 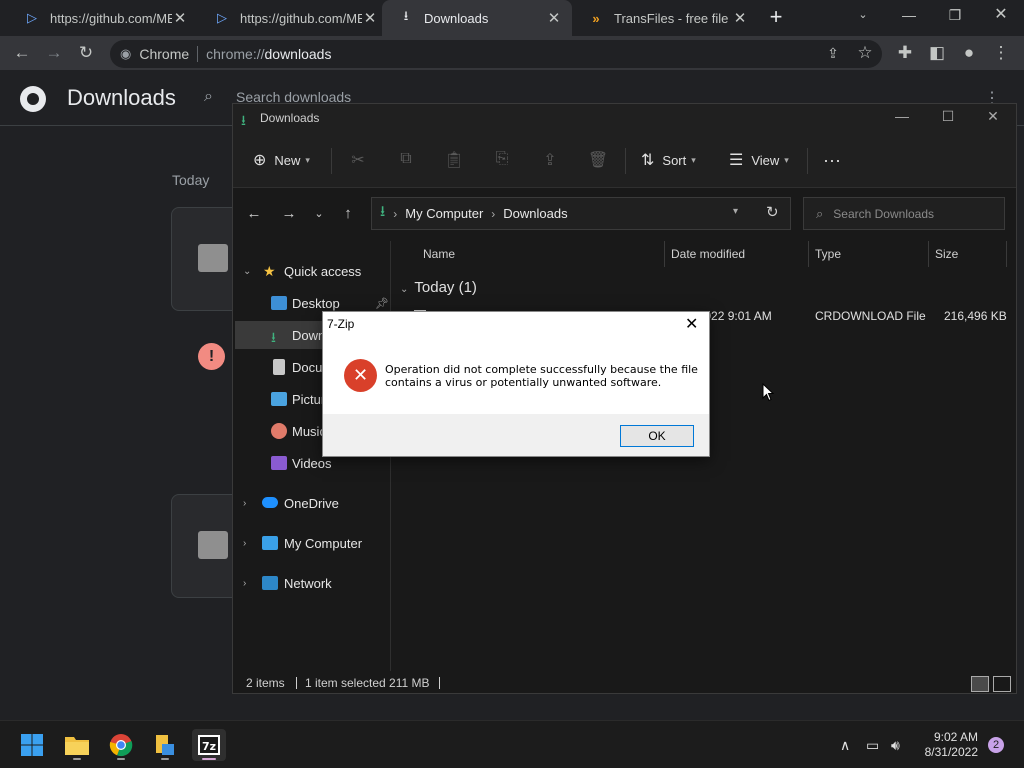 What do you see at coordinates (260, 160) in the screenshot?
I see `plus-circle-icon: ⊕` at bounding box center [260, 160].